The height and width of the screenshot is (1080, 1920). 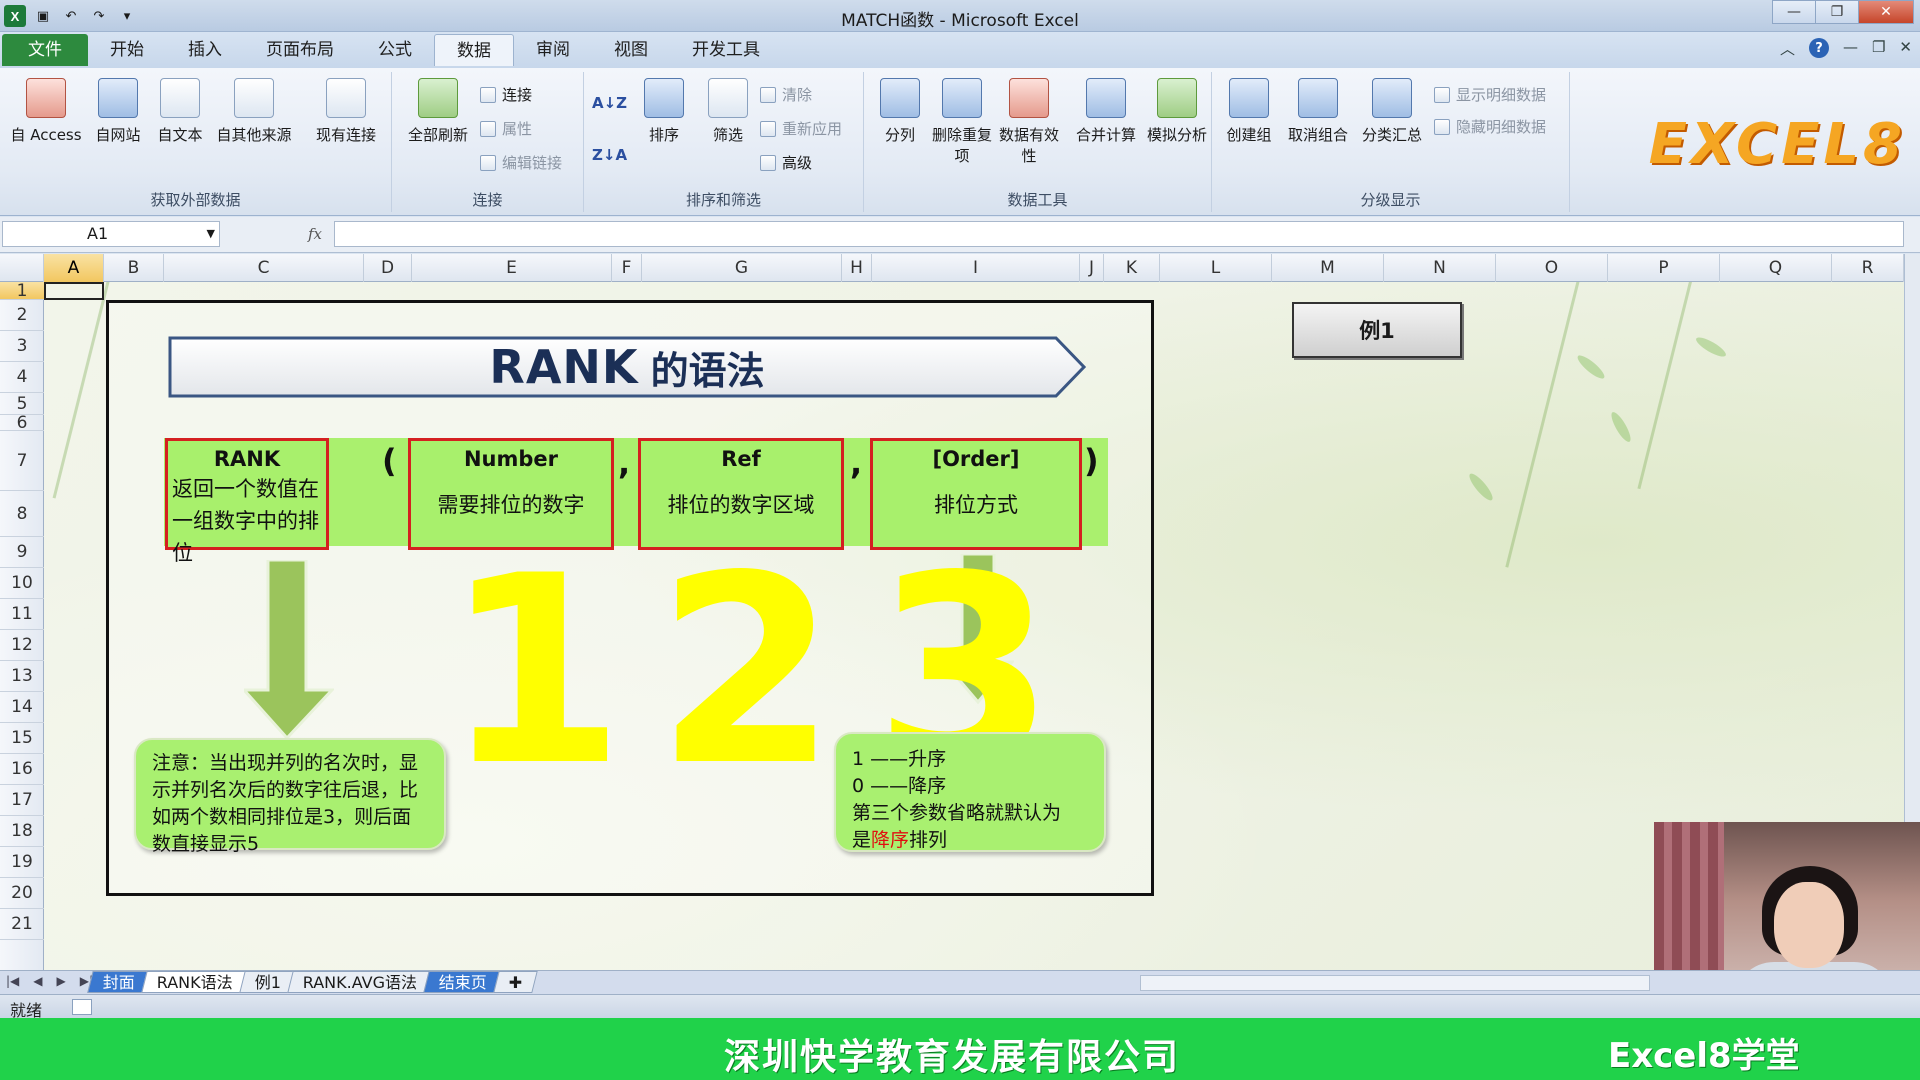 I want to click on insert-function-button: fx, so click(x=282, y=234).